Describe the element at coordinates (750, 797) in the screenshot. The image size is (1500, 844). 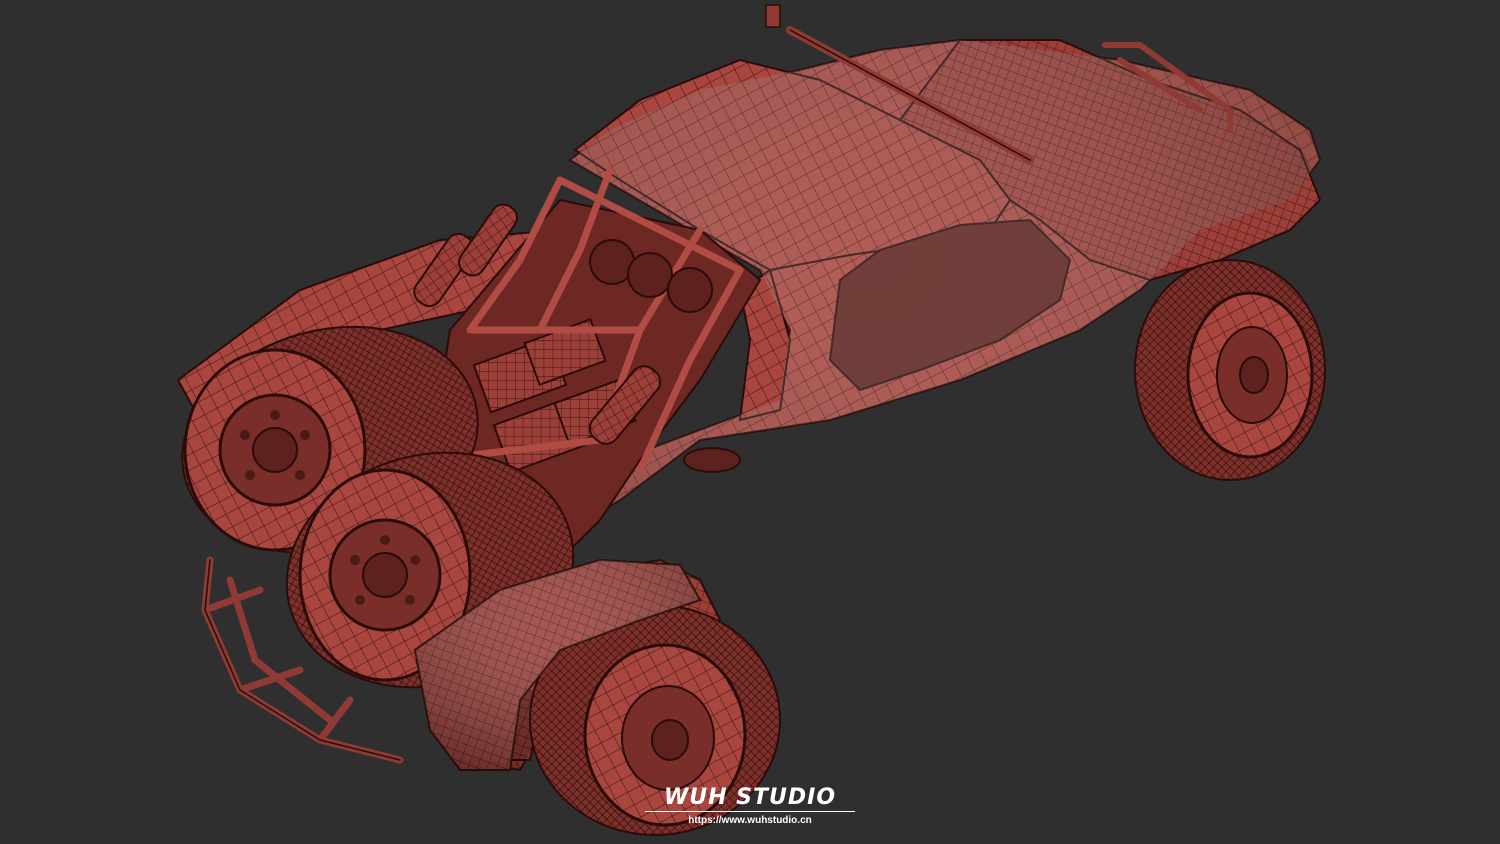
I see `studio-logo-text: WUH STUDIO` at that location.